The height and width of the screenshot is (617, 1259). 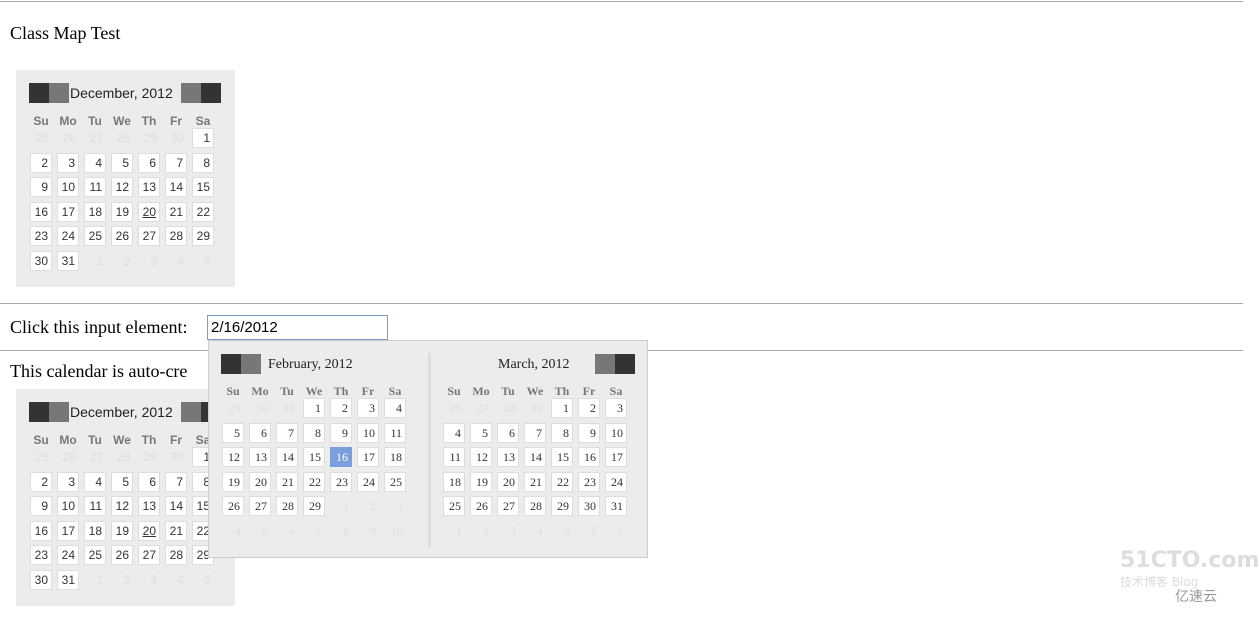 What do you see at coordinates (251, 364) in the screenshot?
I see `prev-month-button` at bounding box center [251, 364].